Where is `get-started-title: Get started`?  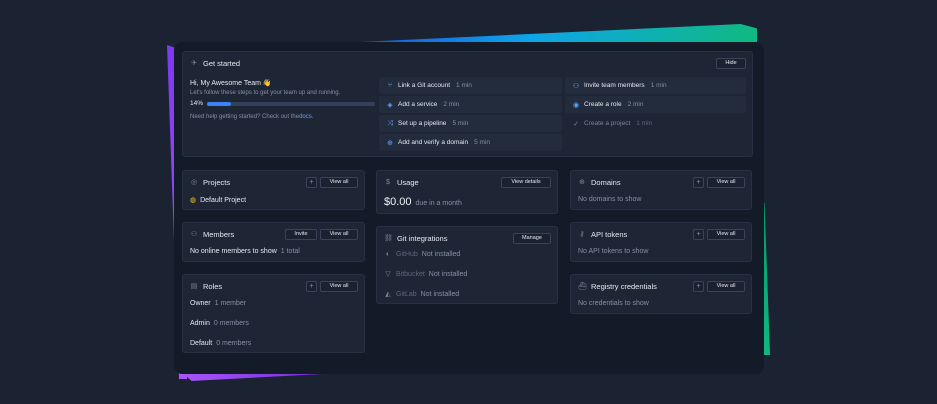 get-started-title: Get started is located at coordinates (222, 63).